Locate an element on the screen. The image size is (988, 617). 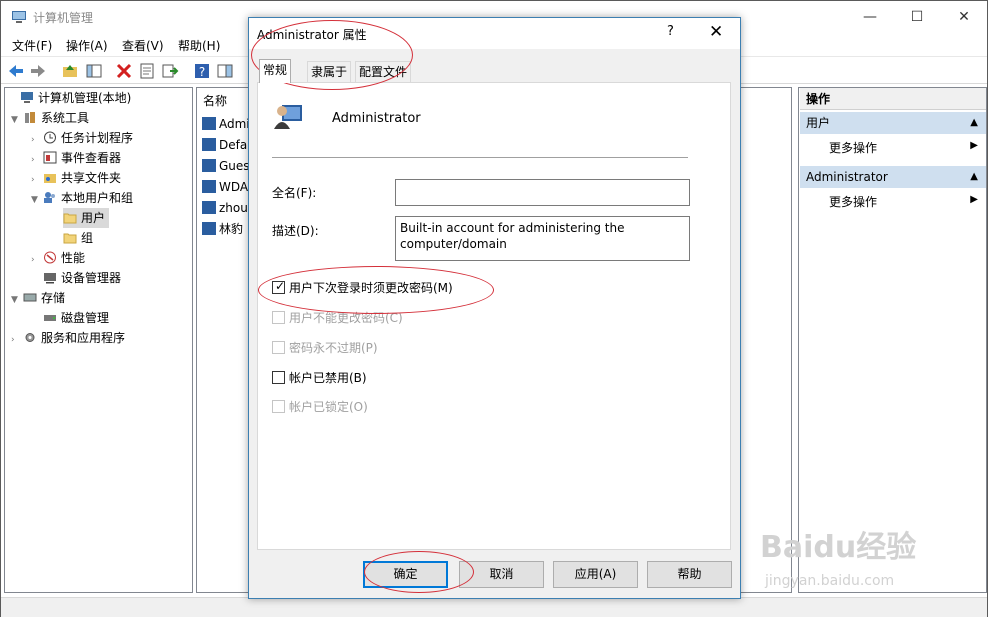
services-icon is located at coordinates (30, 337).